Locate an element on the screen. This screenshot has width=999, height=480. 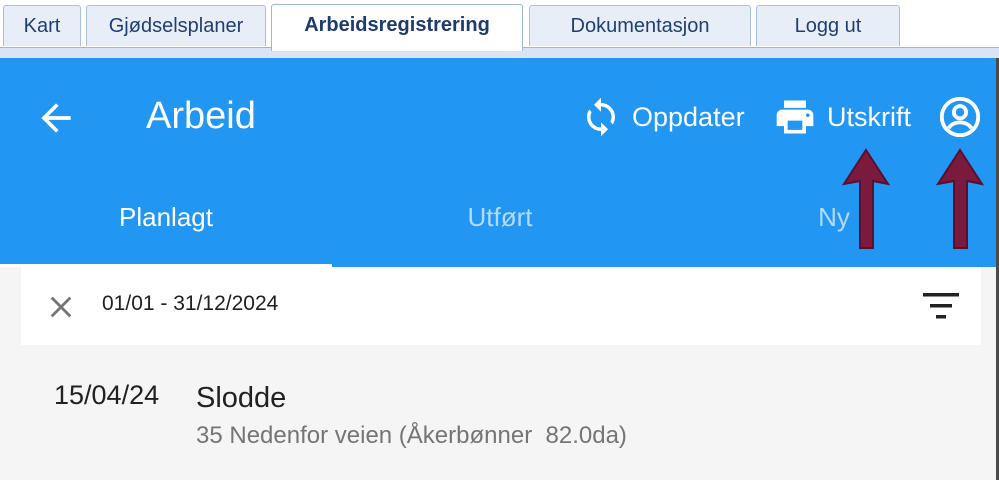
tab-planlagt: Planlagt is located at coordinates (166, 226).